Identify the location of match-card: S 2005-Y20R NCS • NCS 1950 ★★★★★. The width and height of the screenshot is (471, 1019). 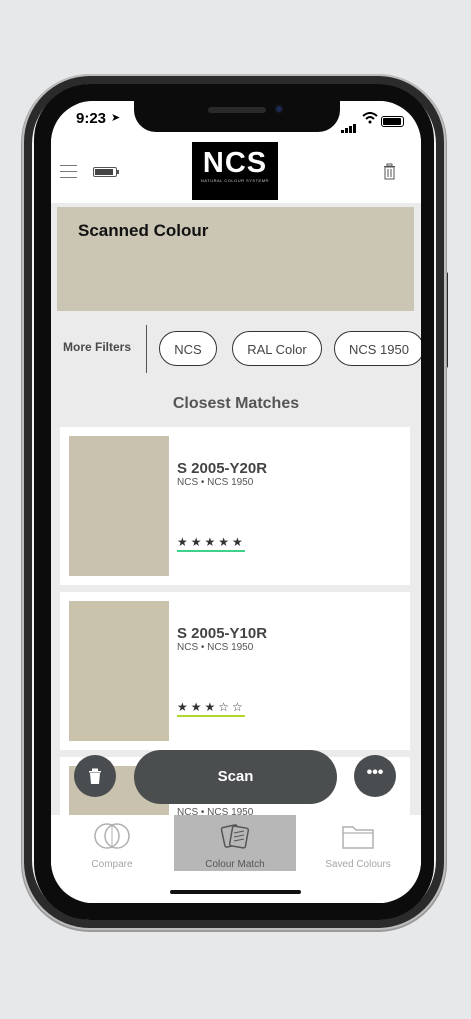
(235, 506).